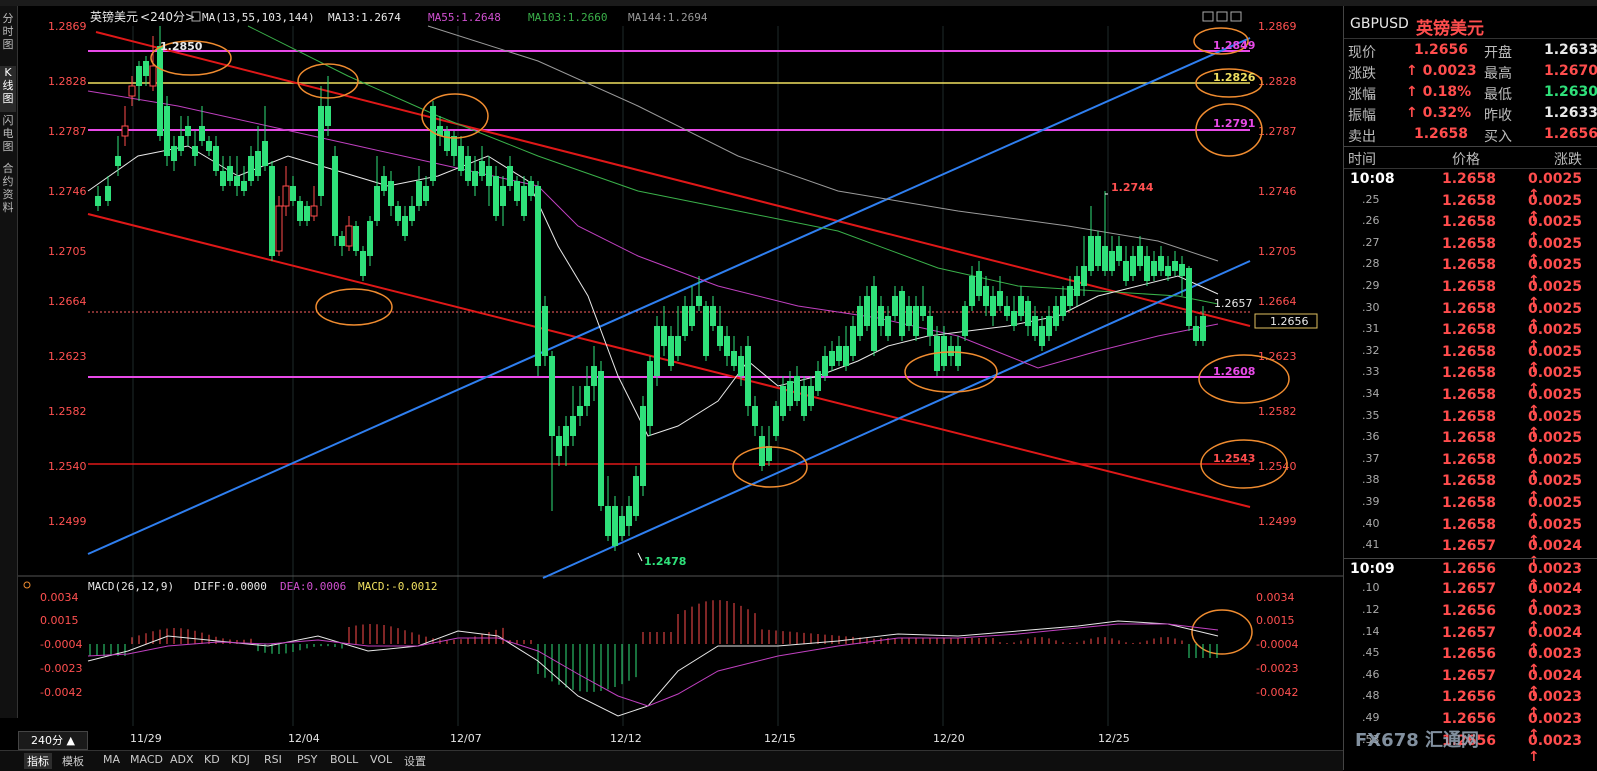 Image resolution: width=1597 pixels, height=771 pixels. What do you see at coordinates (61, 668) in the screenshot?
I see `svg-text: -0.0023` at bounding box center [61, 668].